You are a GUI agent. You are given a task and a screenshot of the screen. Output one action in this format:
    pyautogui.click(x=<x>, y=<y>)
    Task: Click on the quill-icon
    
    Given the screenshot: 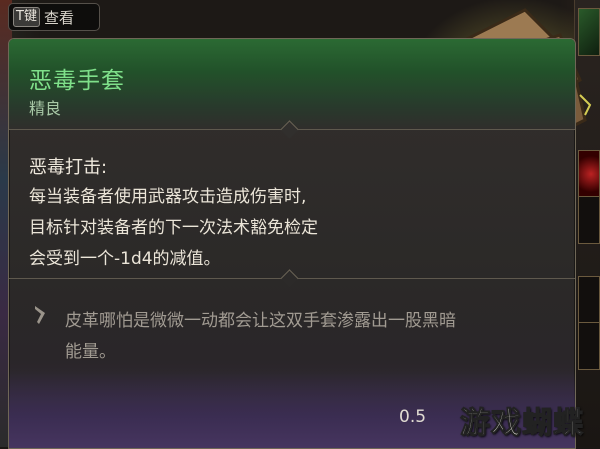 What is the action you would take?
    pyautogui.click(x=40, y=315)
    